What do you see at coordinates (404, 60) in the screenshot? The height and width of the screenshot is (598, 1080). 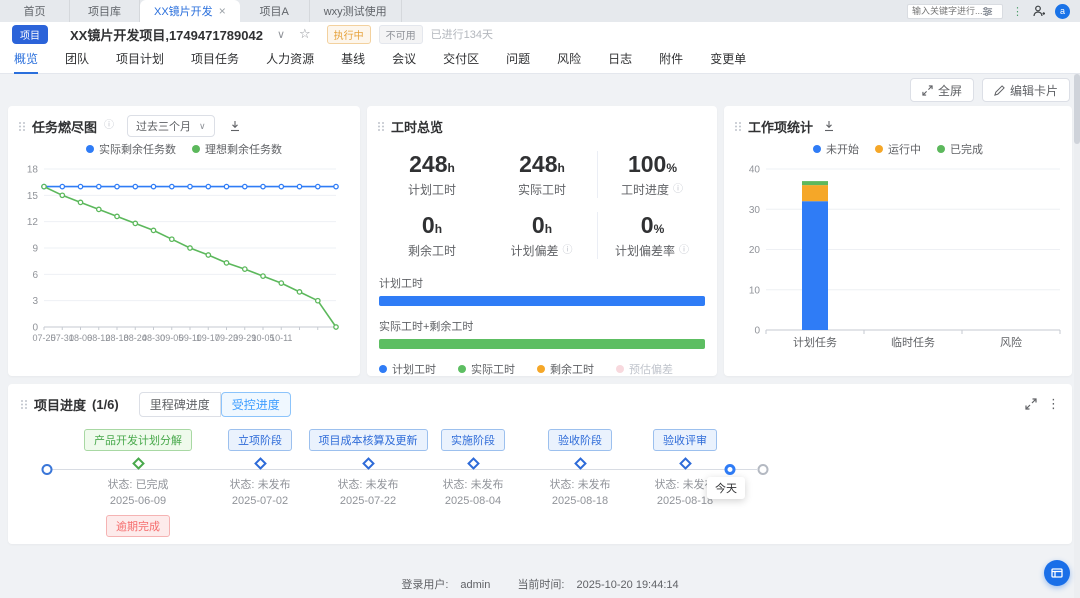 I see `tab-meetings: 会议` at bounding box center [404, 60].